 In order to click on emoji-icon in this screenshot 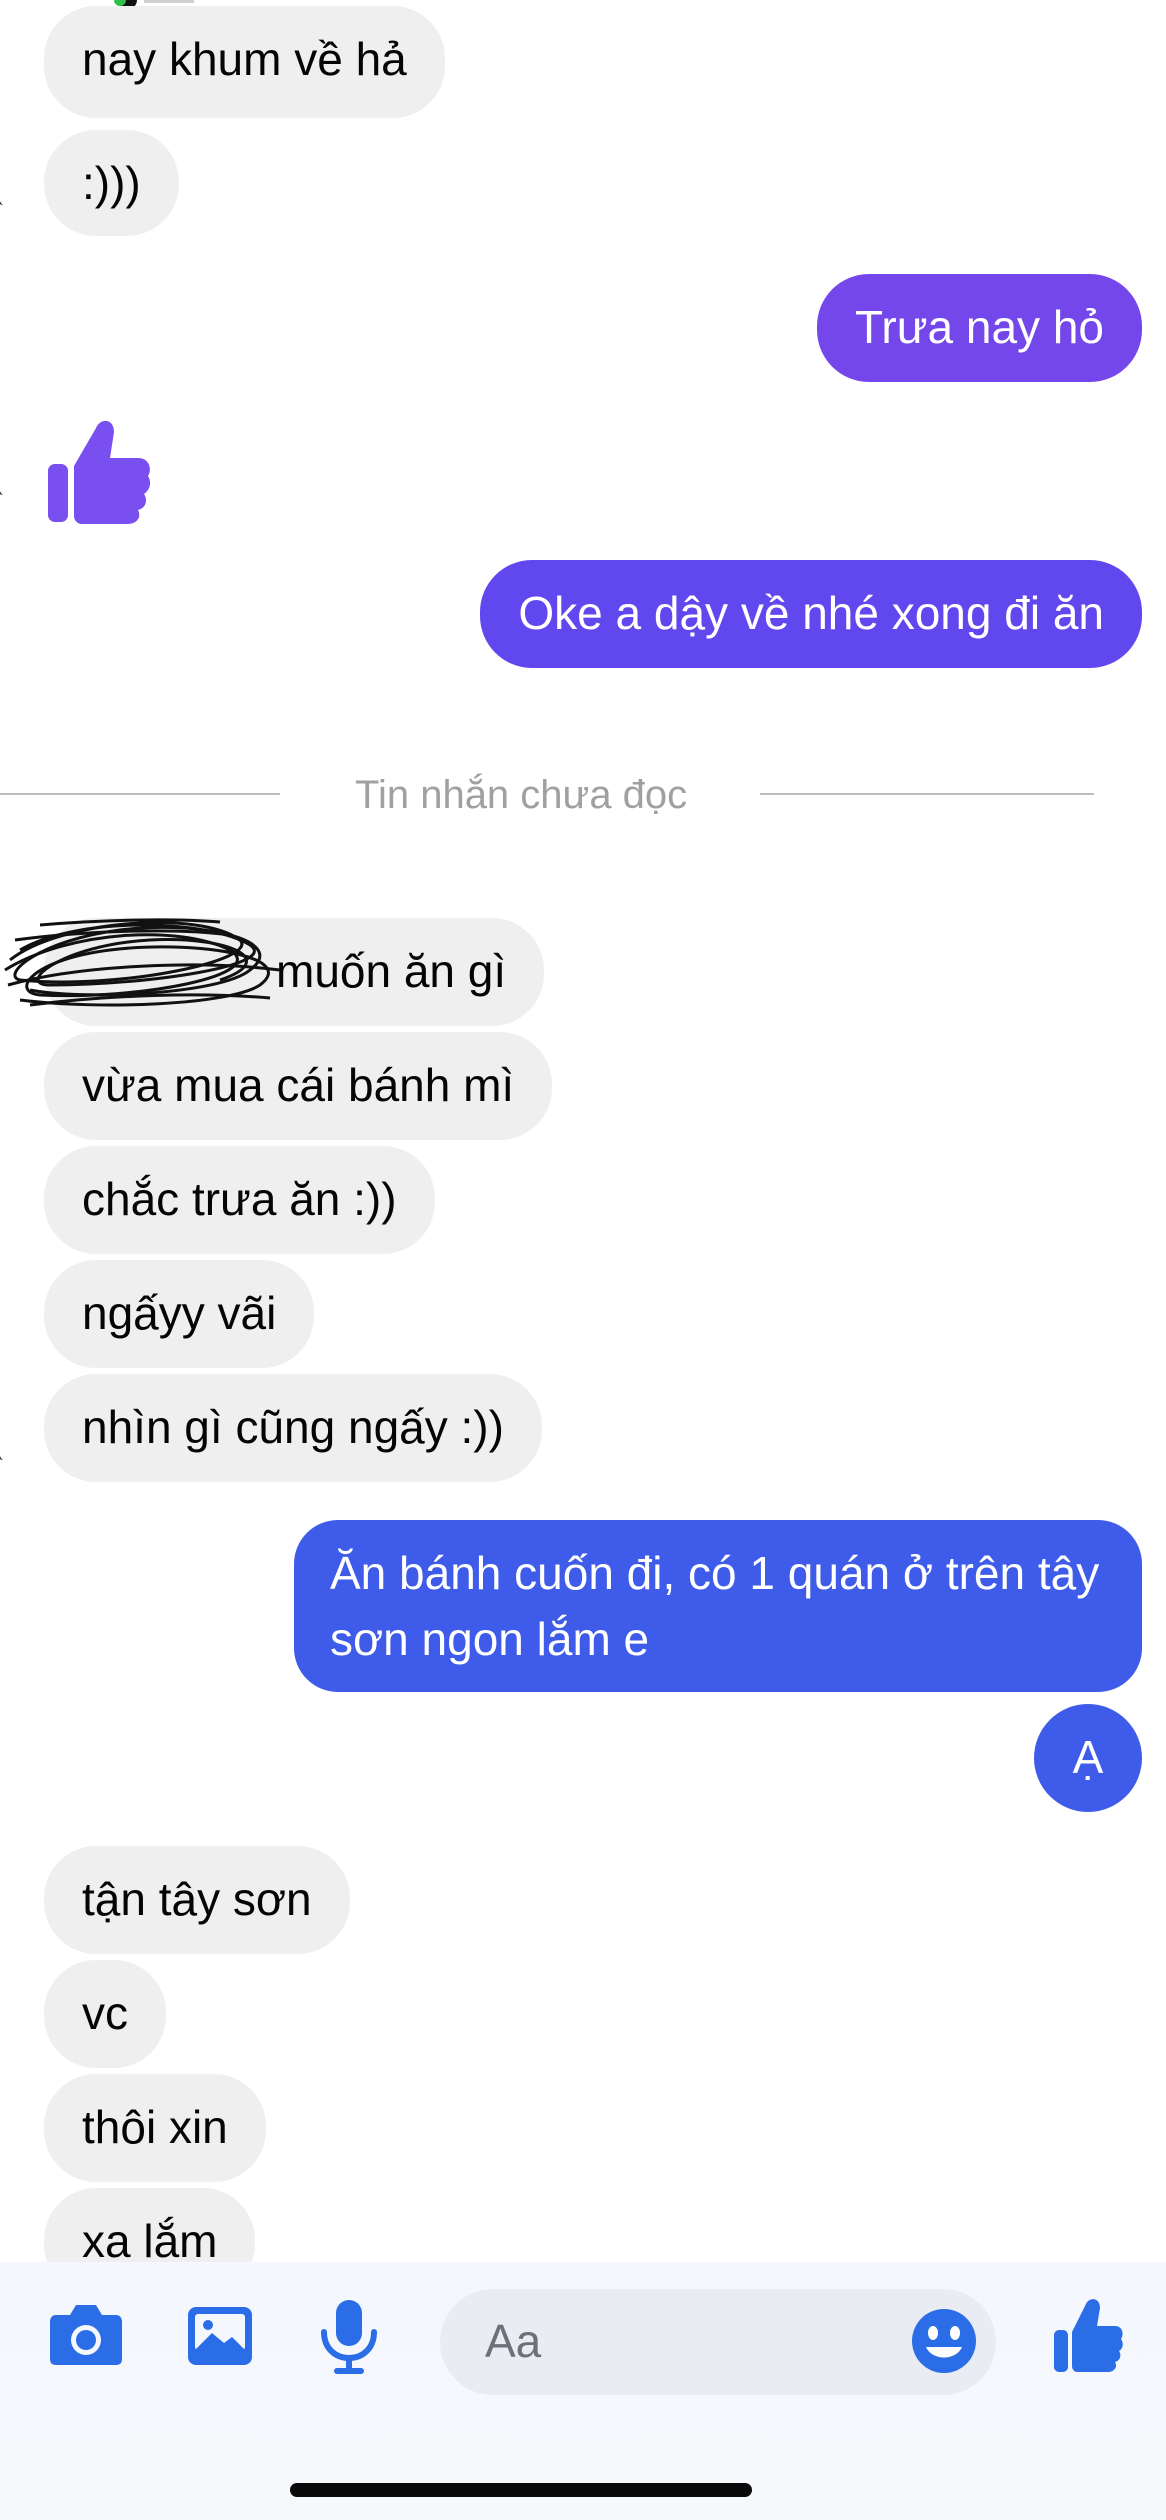, I will do `click(944, 2341)`.